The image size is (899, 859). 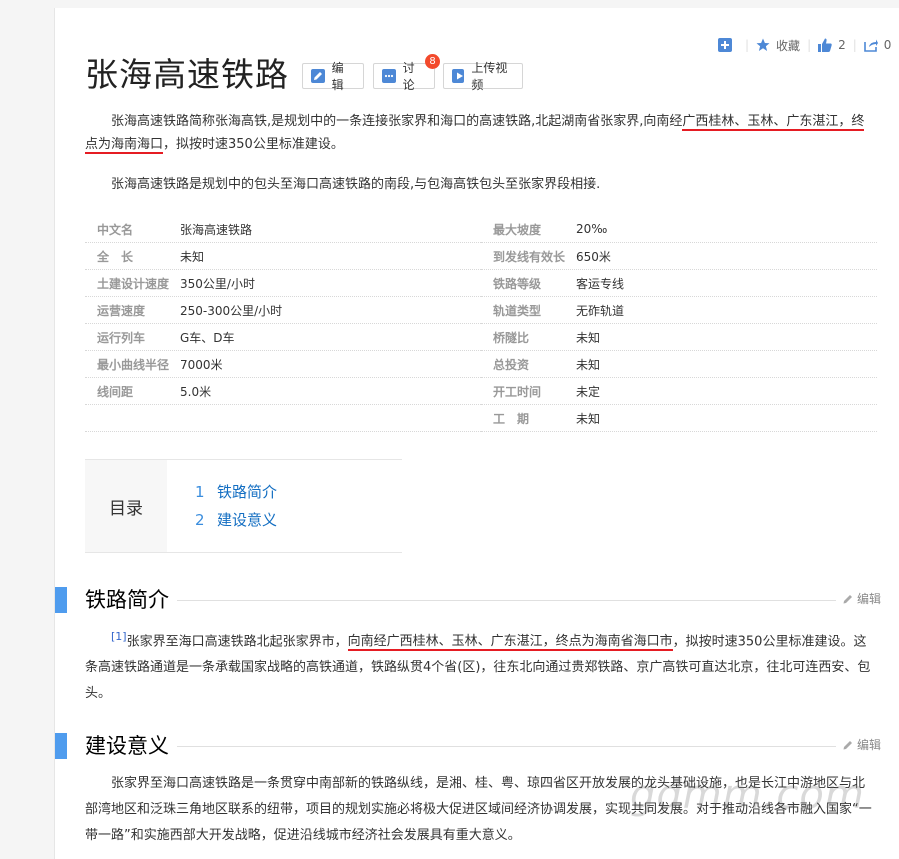 What do you see at coordinates (115, 256) in the screenshot?
I see `info-key: 全 长` at bounding box center [115, 256].